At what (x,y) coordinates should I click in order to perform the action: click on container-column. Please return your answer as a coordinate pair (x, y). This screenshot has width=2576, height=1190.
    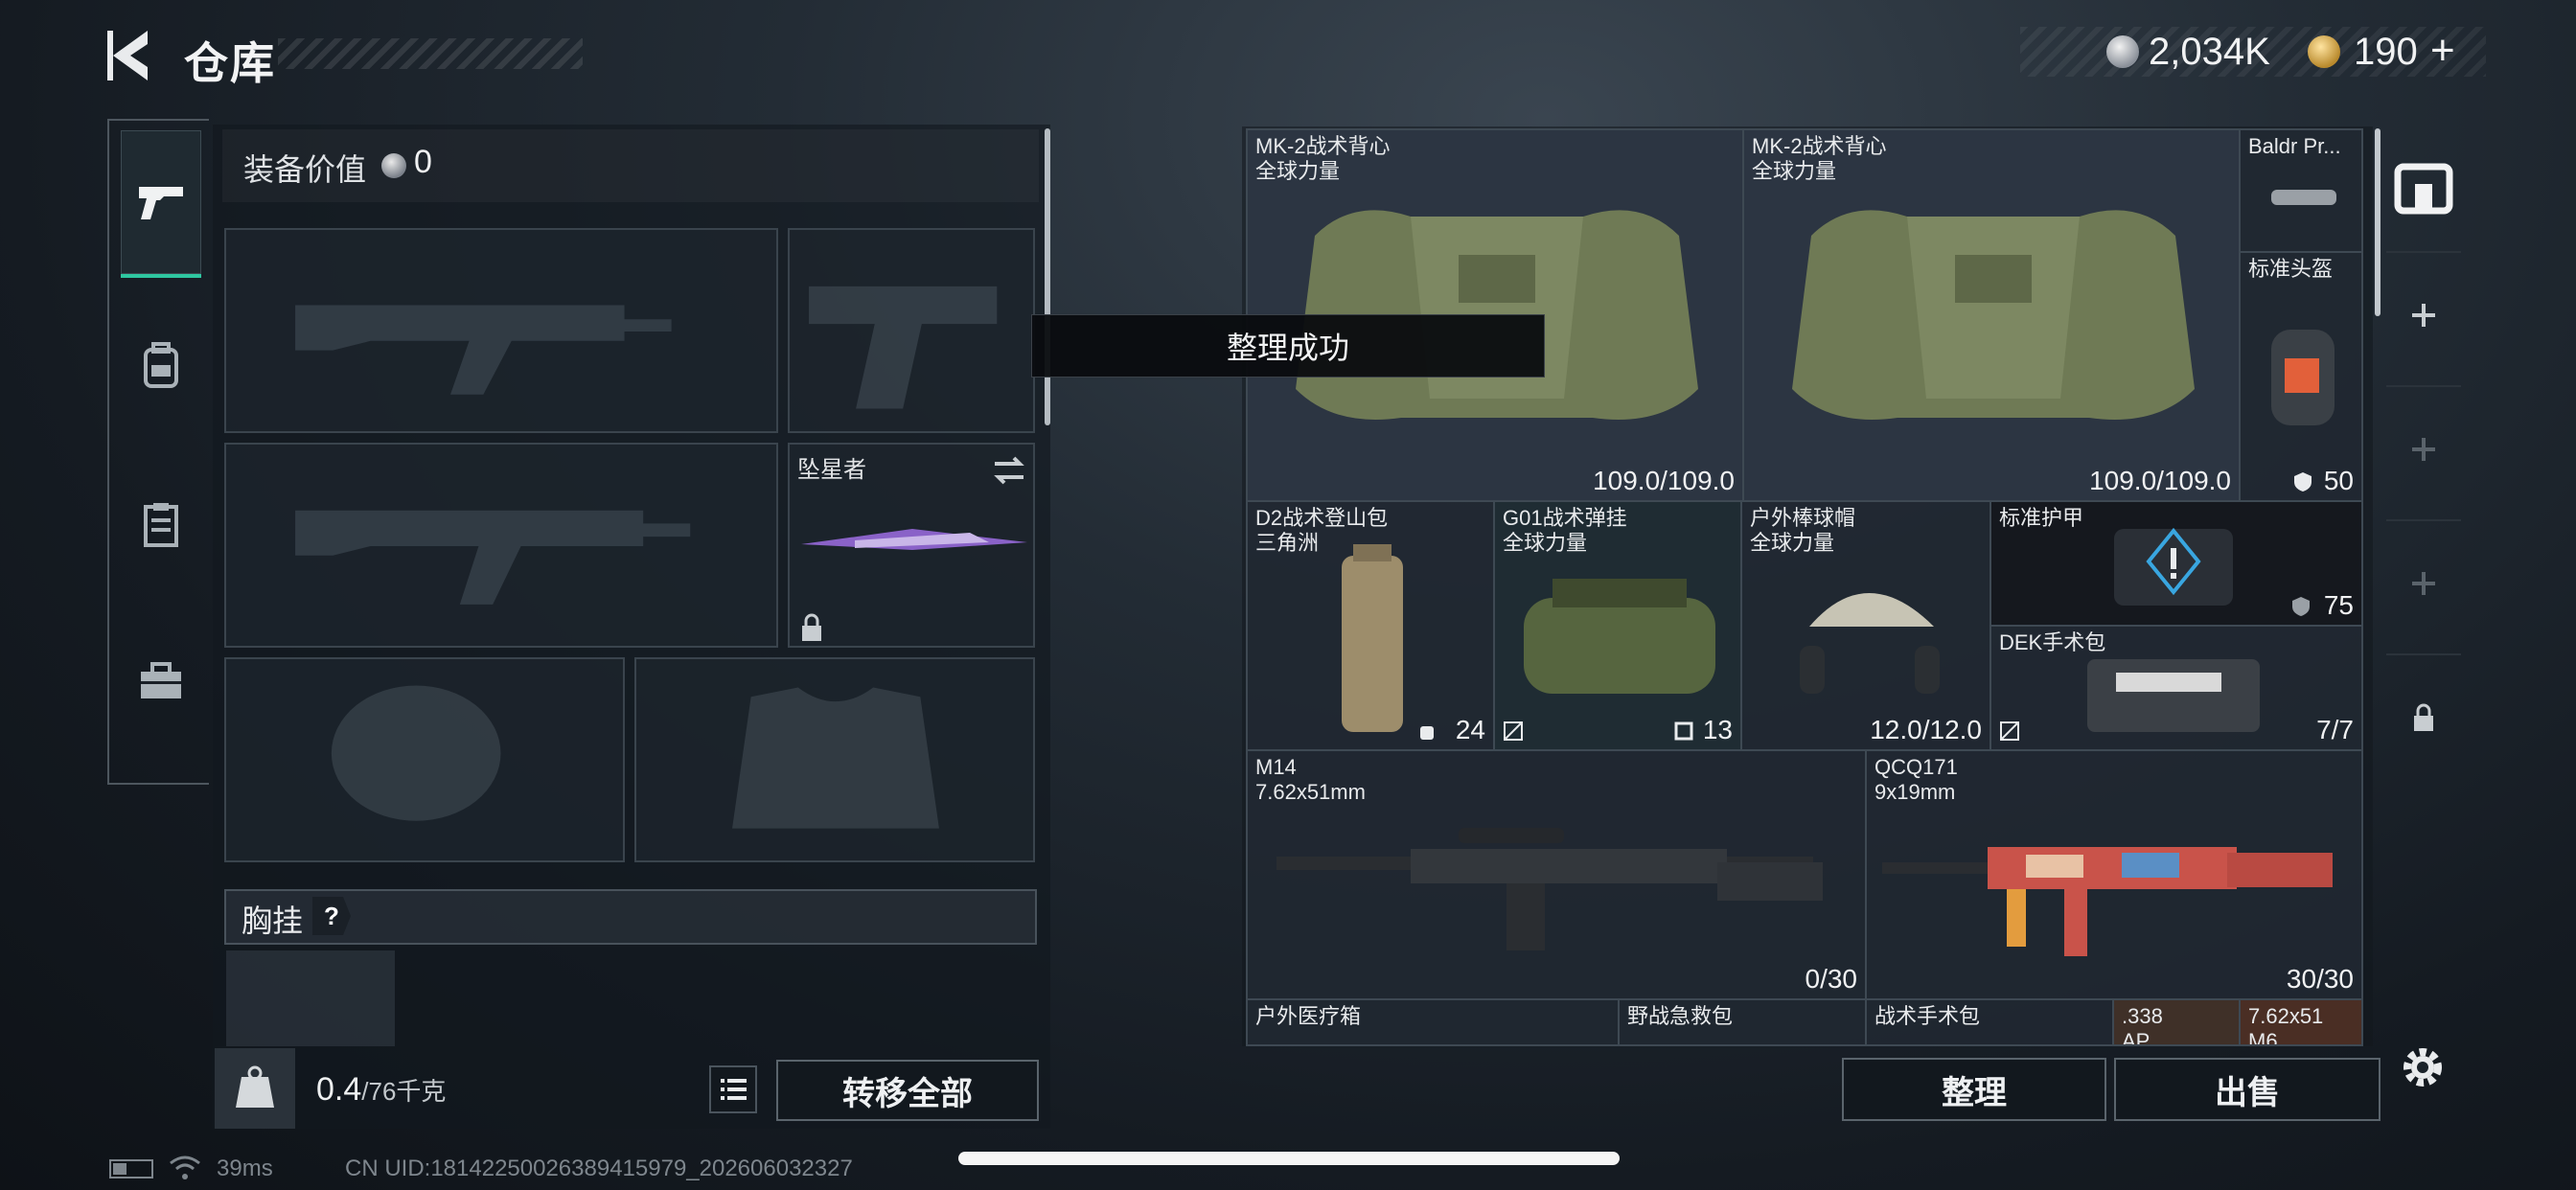
    Looking at the image, I should click on (2424, 461).